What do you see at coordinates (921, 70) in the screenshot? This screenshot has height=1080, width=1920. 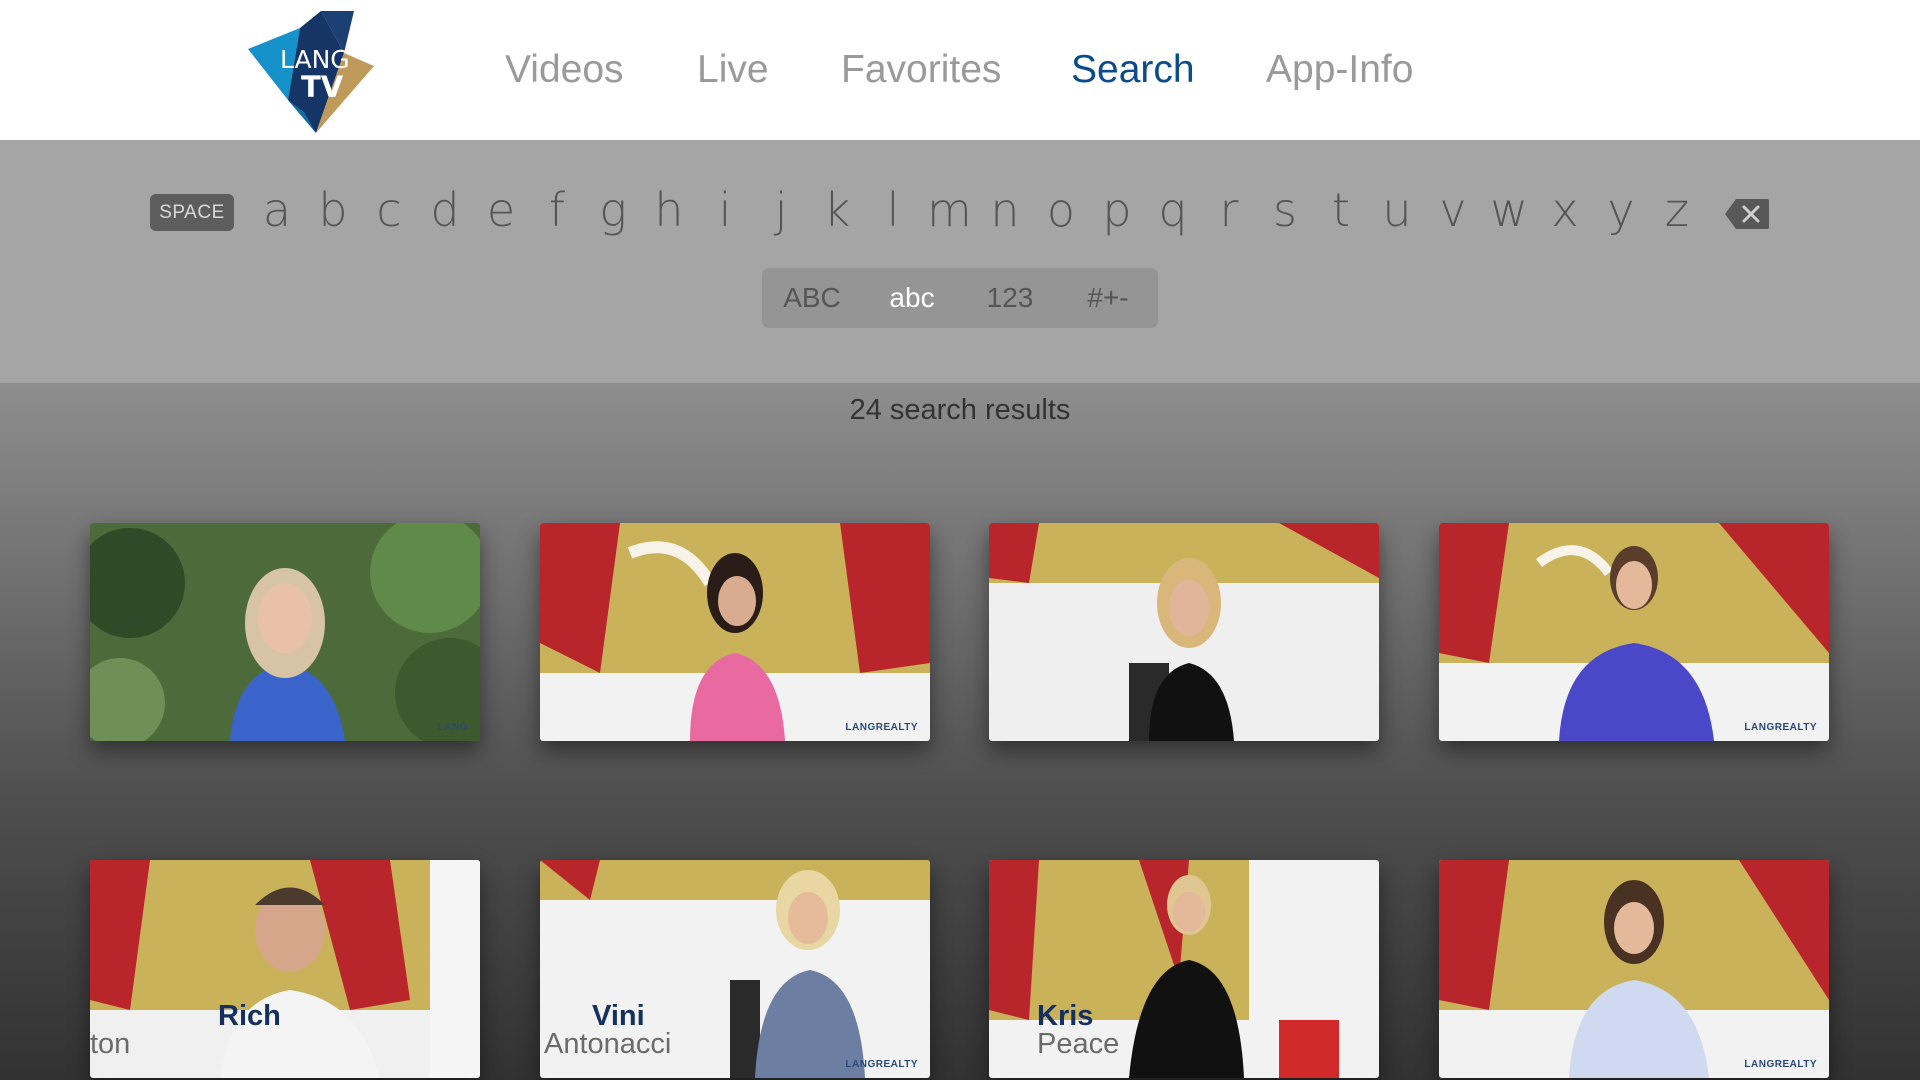 I see `nav-favorites: Favorites` at bounding box center [921, 70].